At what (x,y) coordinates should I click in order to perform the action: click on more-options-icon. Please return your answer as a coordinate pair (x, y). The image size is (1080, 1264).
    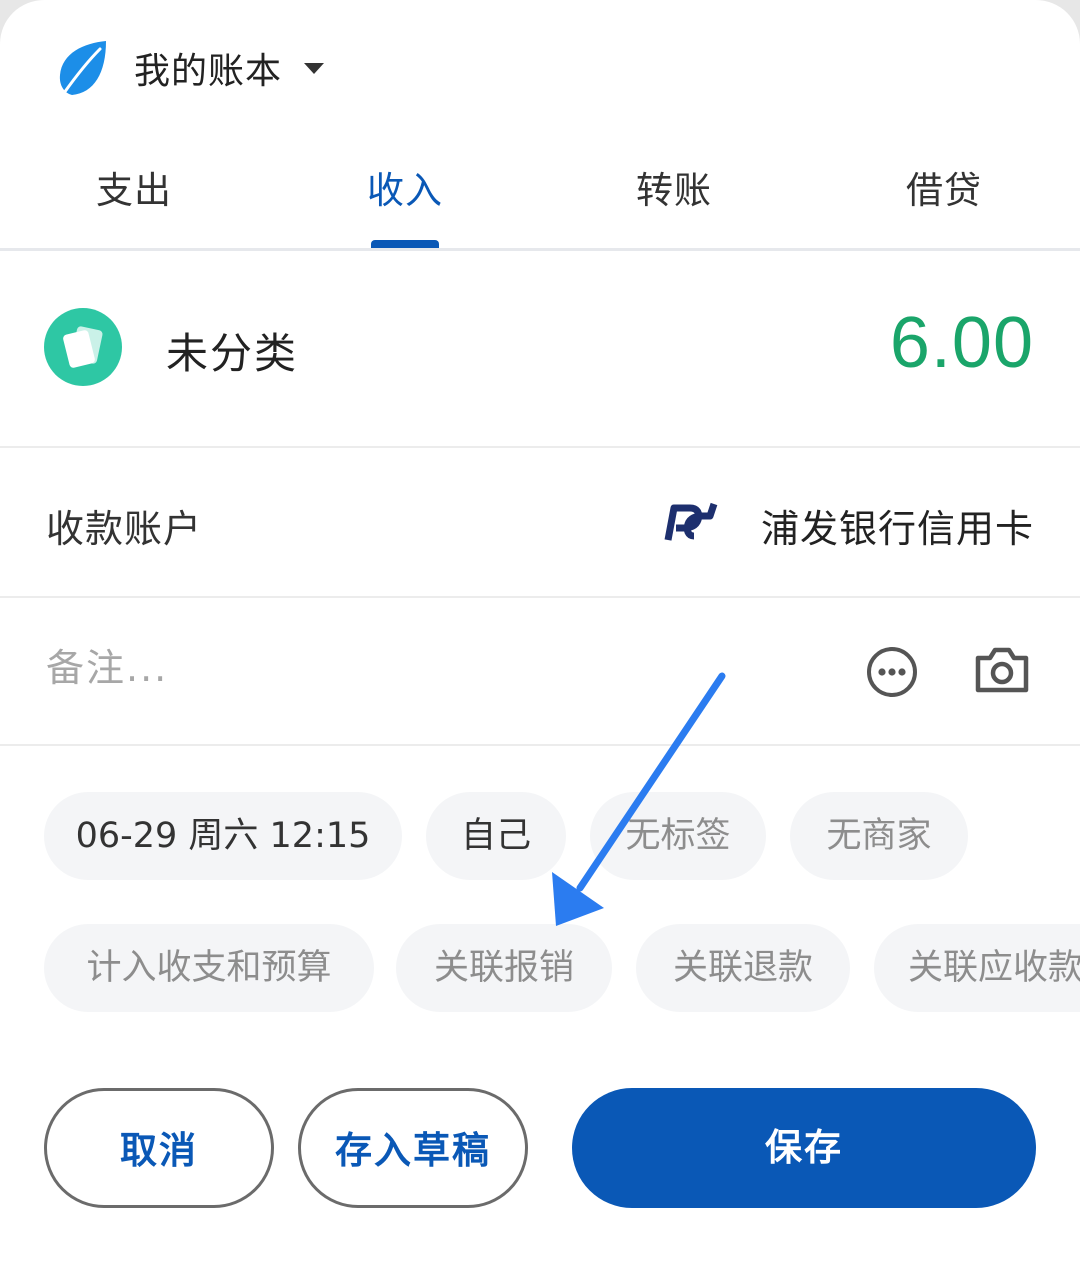
    Looking at the image, I should click on (892, 672).